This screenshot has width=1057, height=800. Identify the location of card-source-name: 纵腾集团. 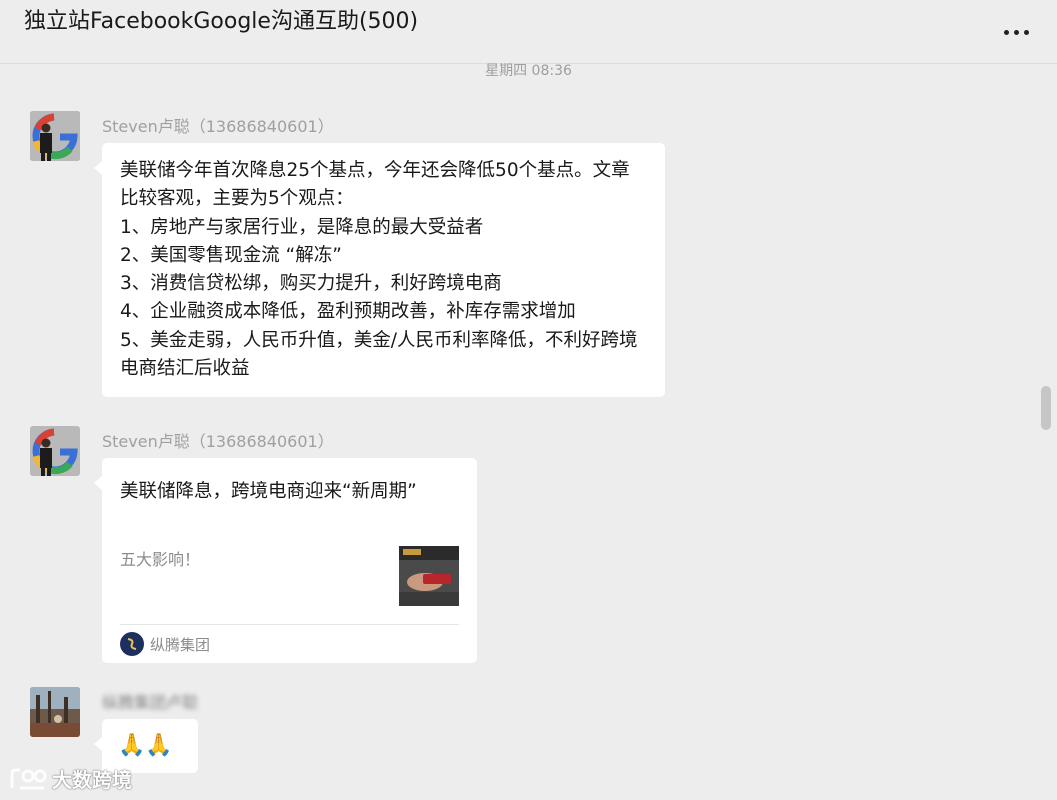
(180, 645).